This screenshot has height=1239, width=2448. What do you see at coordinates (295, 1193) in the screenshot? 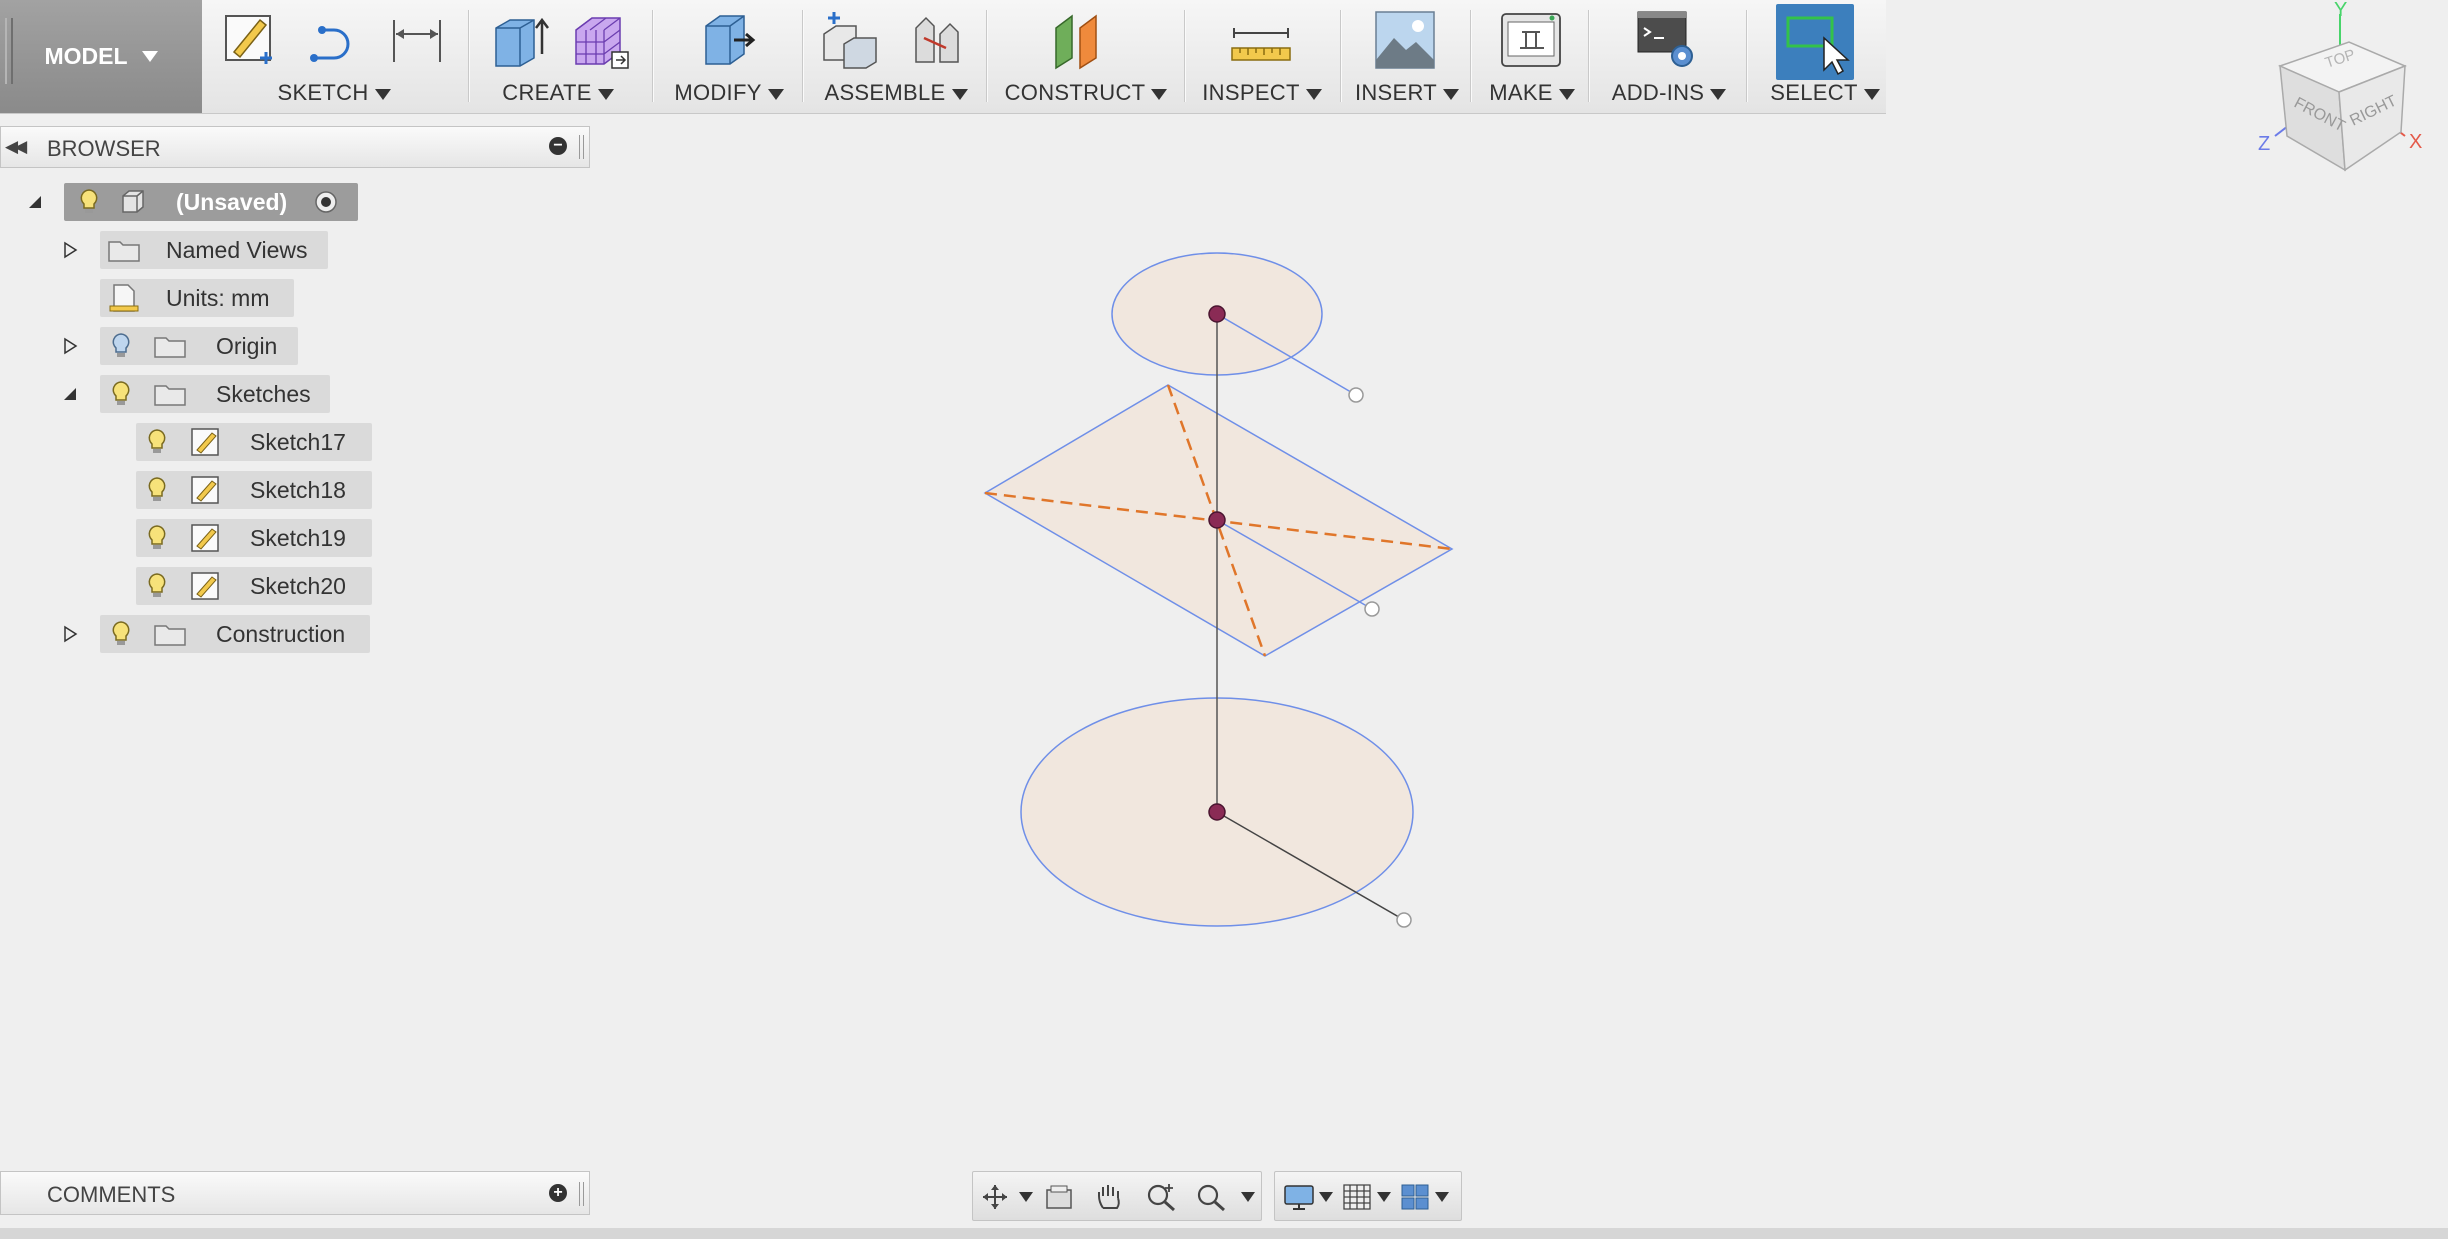
I see `comments-panel: COMMENTS +` at bounding box center [295, 1193].